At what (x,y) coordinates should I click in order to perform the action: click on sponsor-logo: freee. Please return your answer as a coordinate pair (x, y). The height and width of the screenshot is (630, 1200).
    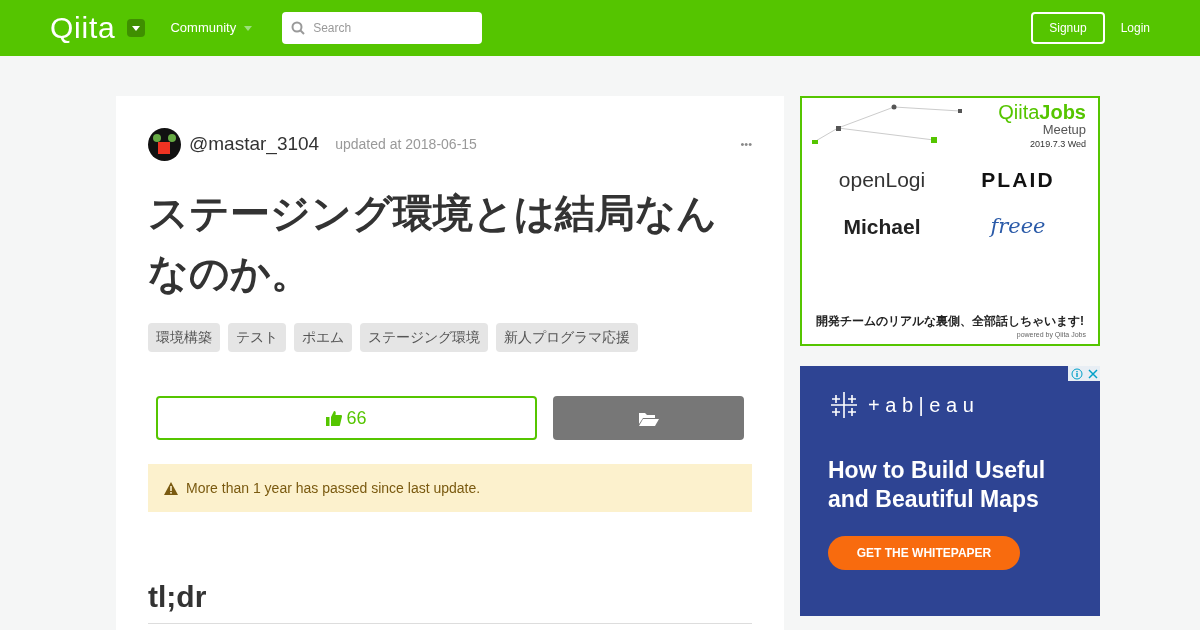
    Looking at the image, I should click on (1017, 227).